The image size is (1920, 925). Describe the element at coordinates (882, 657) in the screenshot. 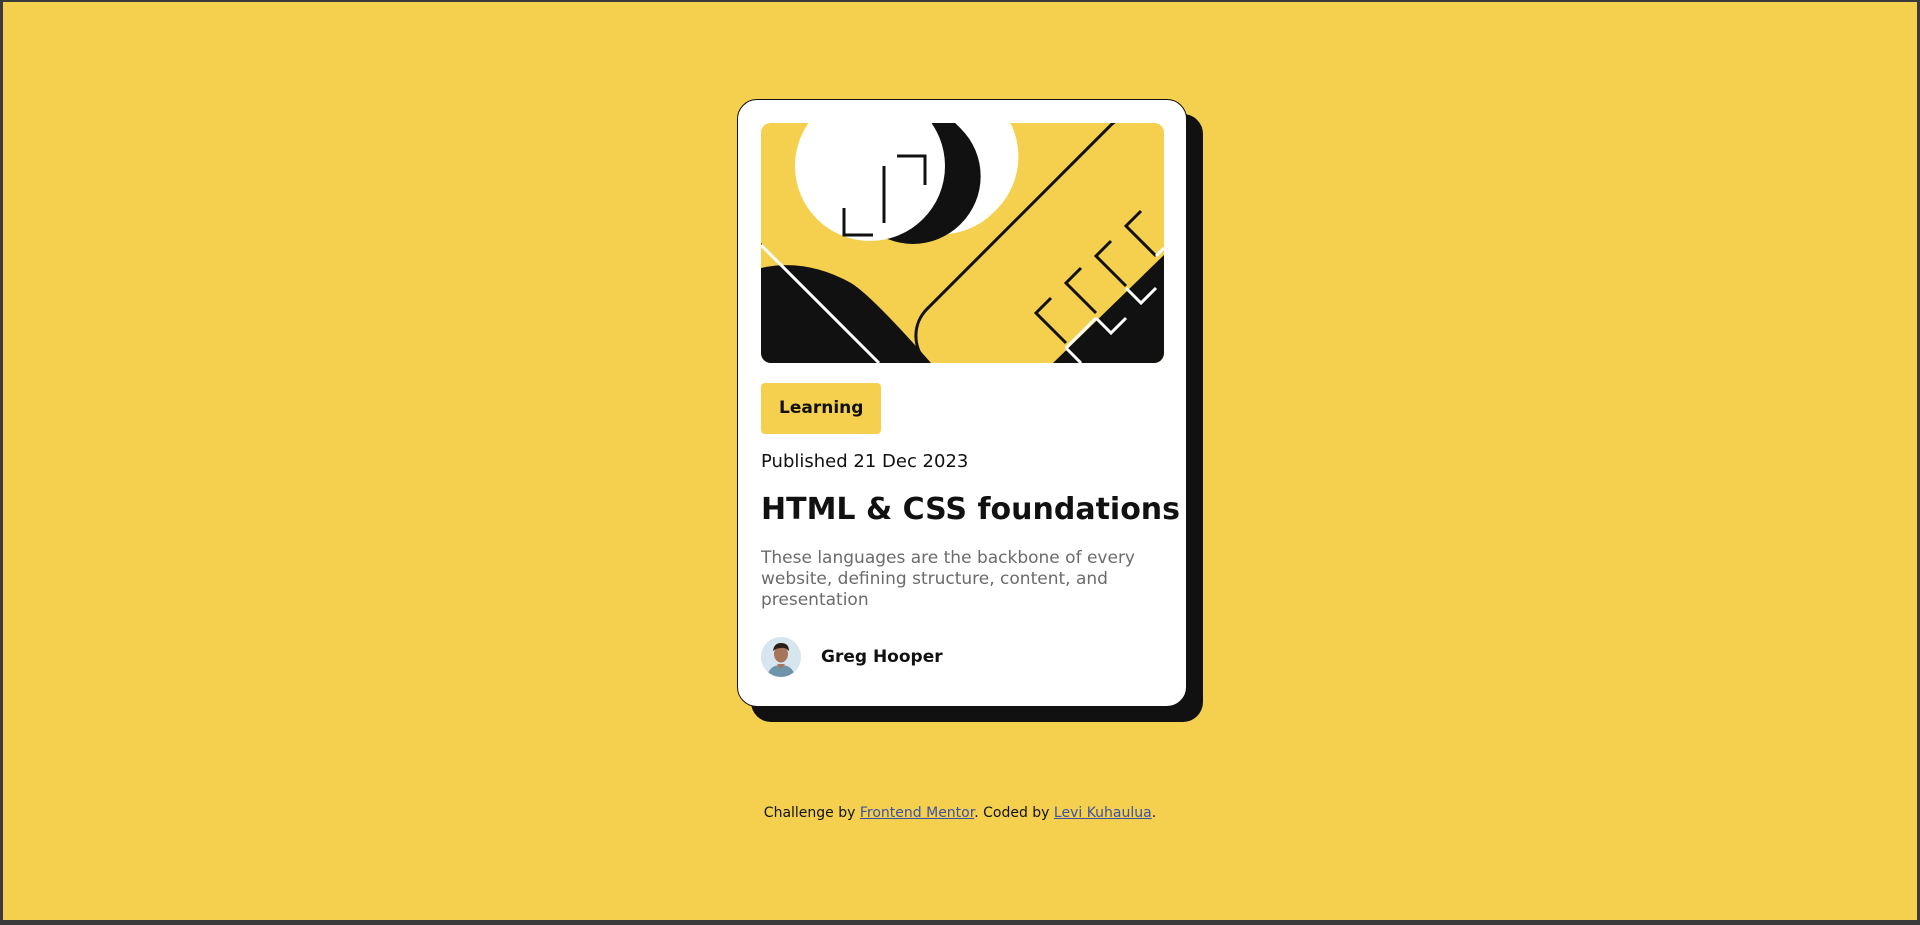

I see `author-name: Greg Hooper` at that location.